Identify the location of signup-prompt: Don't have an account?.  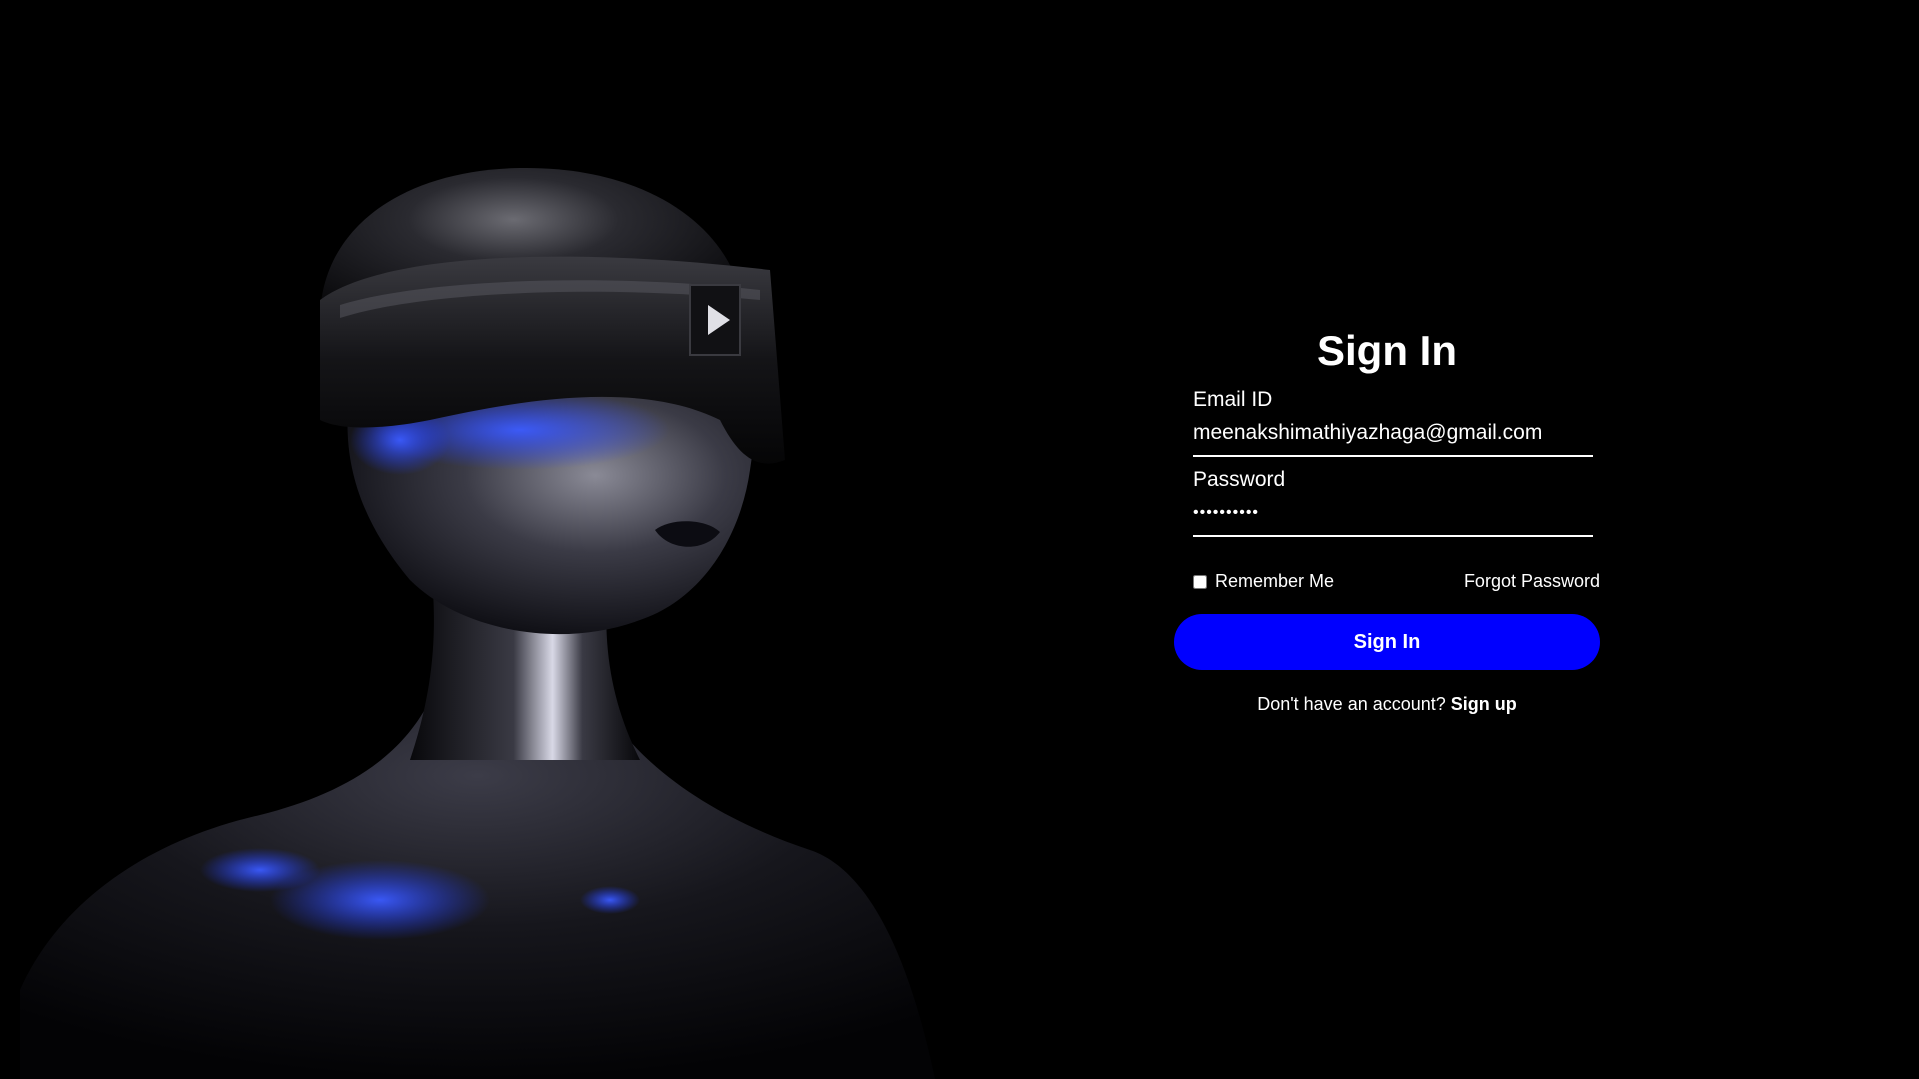
(1351, 704).